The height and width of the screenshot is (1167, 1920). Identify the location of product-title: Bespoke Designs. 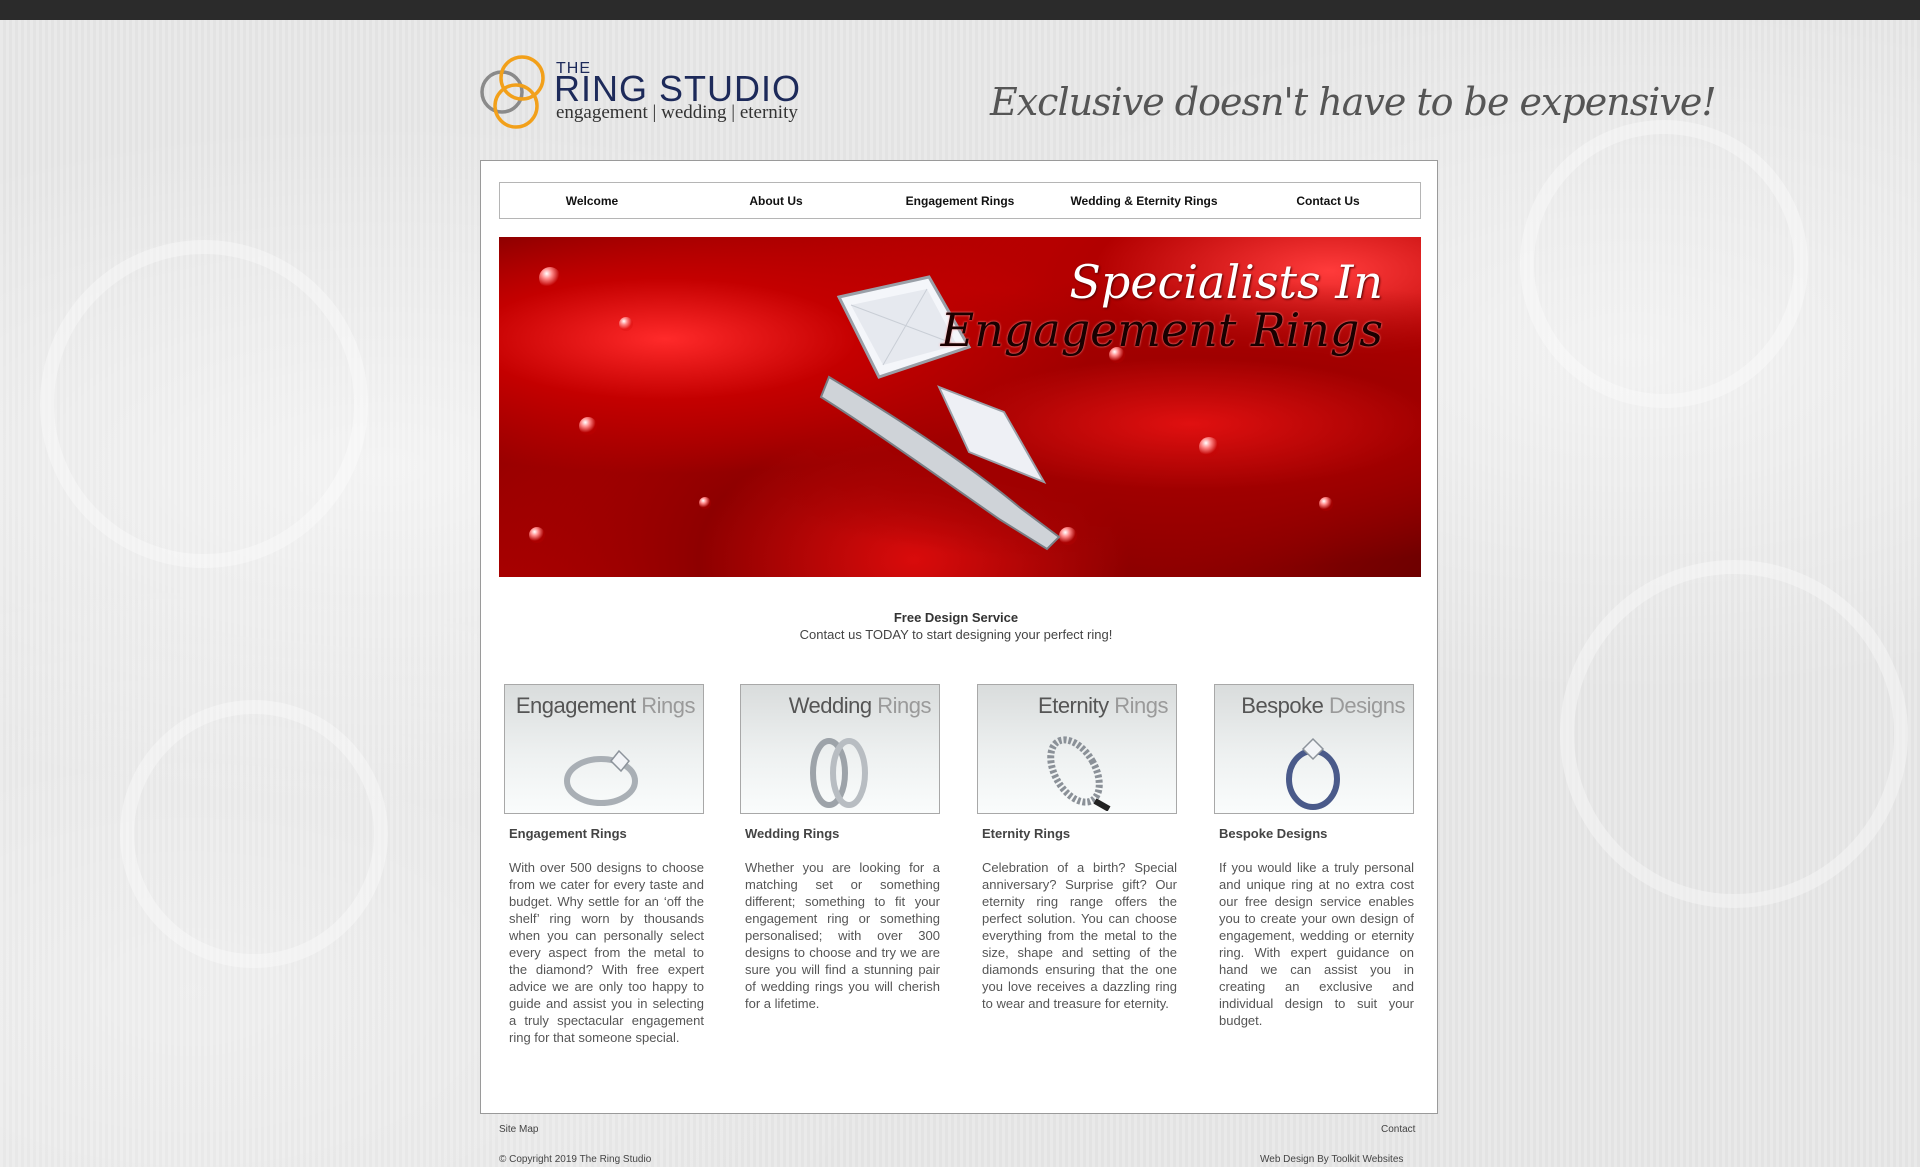
(1273, 833).